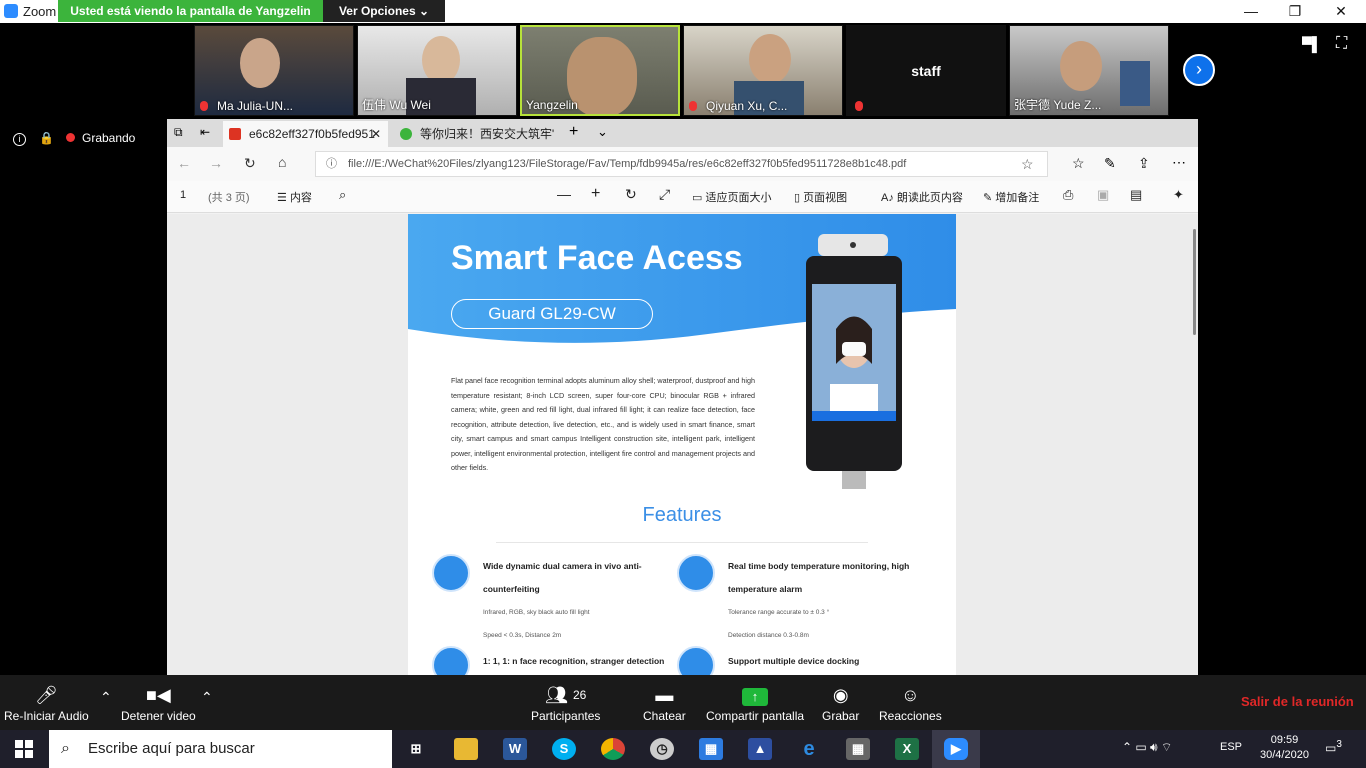  Describe the element at coordinates (602, 132) in the screenshot. I see `tab-list-chevron-icon: ⌄` at that location.